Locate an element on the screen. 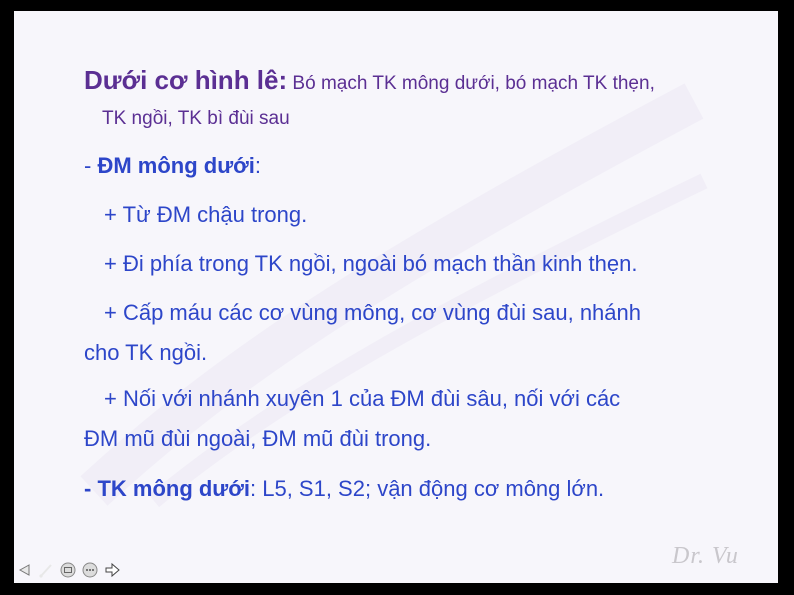 This screenshot has height=595, width=794. slideshow-controls is located at coordinates (68, 570).